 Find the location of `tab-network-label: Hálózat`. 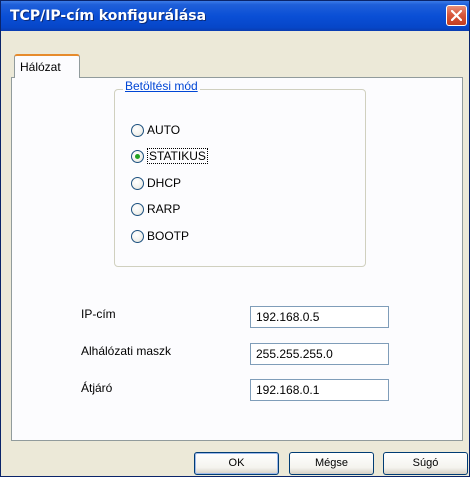

tab-network-label: Hálózat is located at coordinates (40, 67).